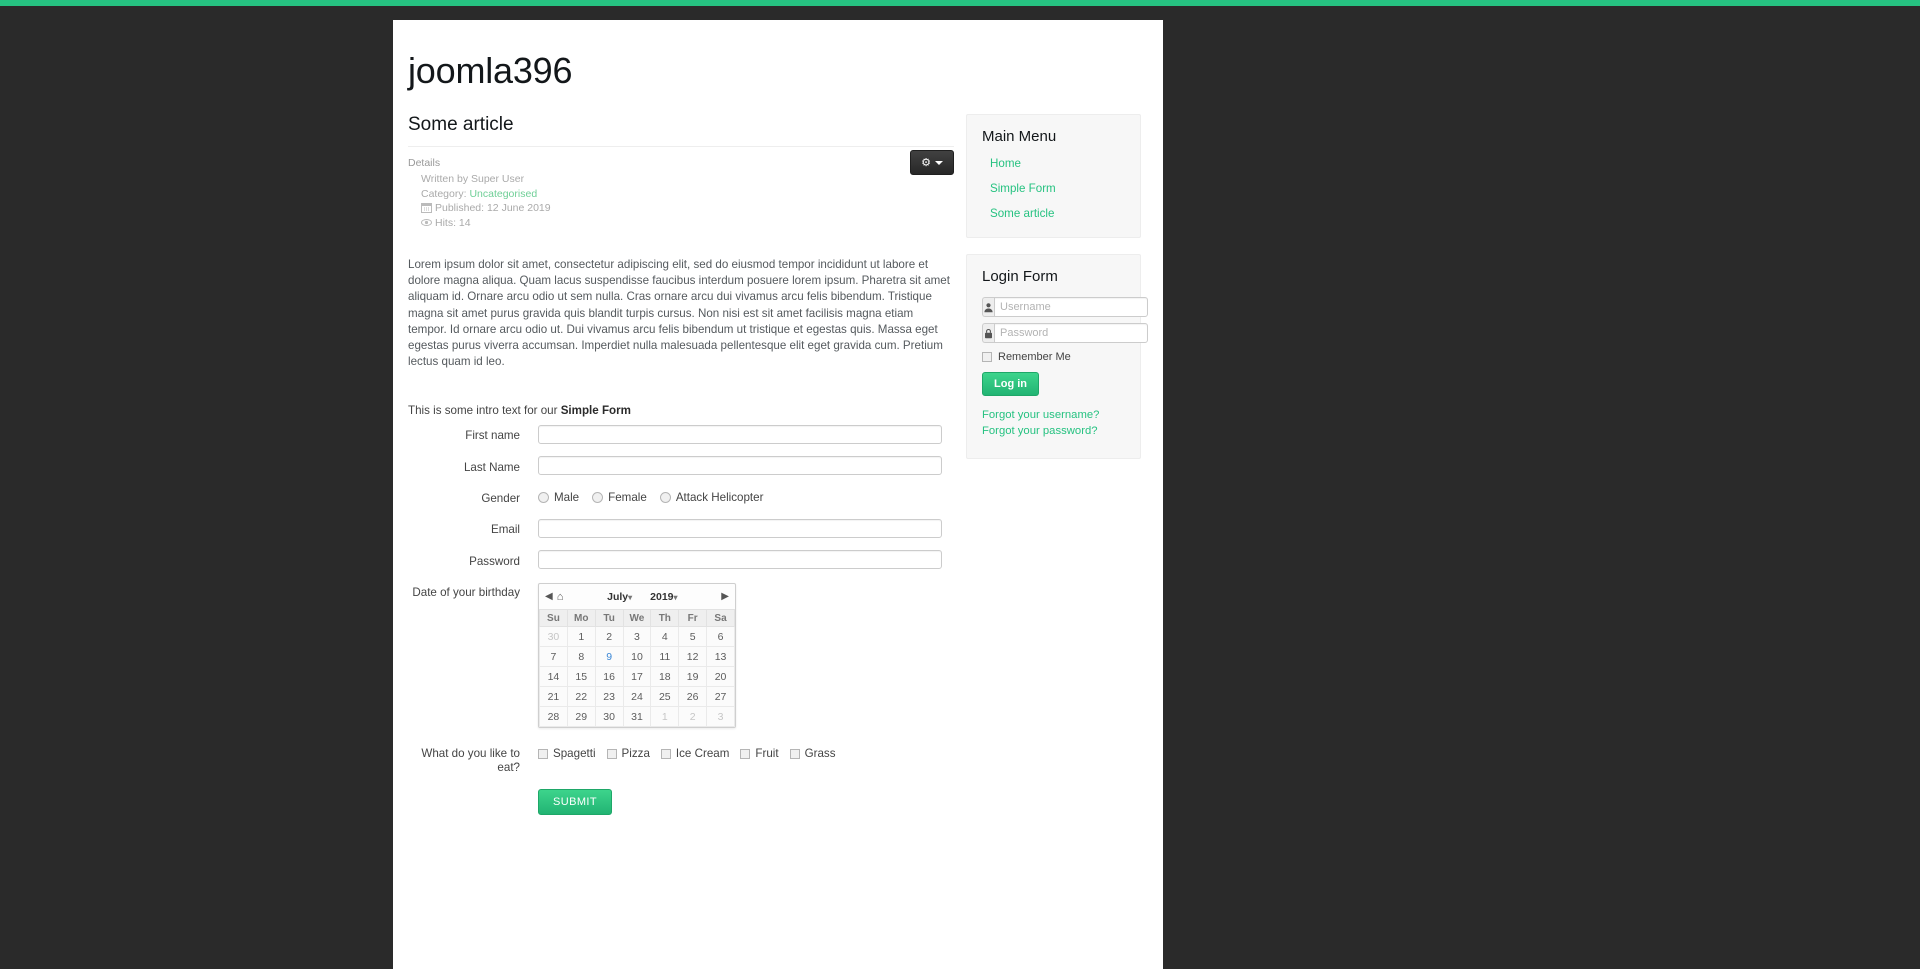 The height and width of the screenshot is (969, 1920). What do you see at coordinates (637, 618) in the screenshot?
I see `calendar-weekday: We` at bounding box center [637, 618].